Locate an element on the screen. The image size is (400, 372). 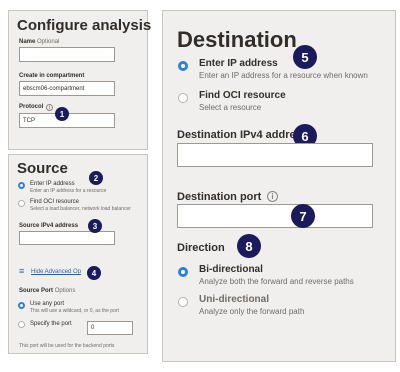
uni-directional-radio is located at coordinates (183, 302).